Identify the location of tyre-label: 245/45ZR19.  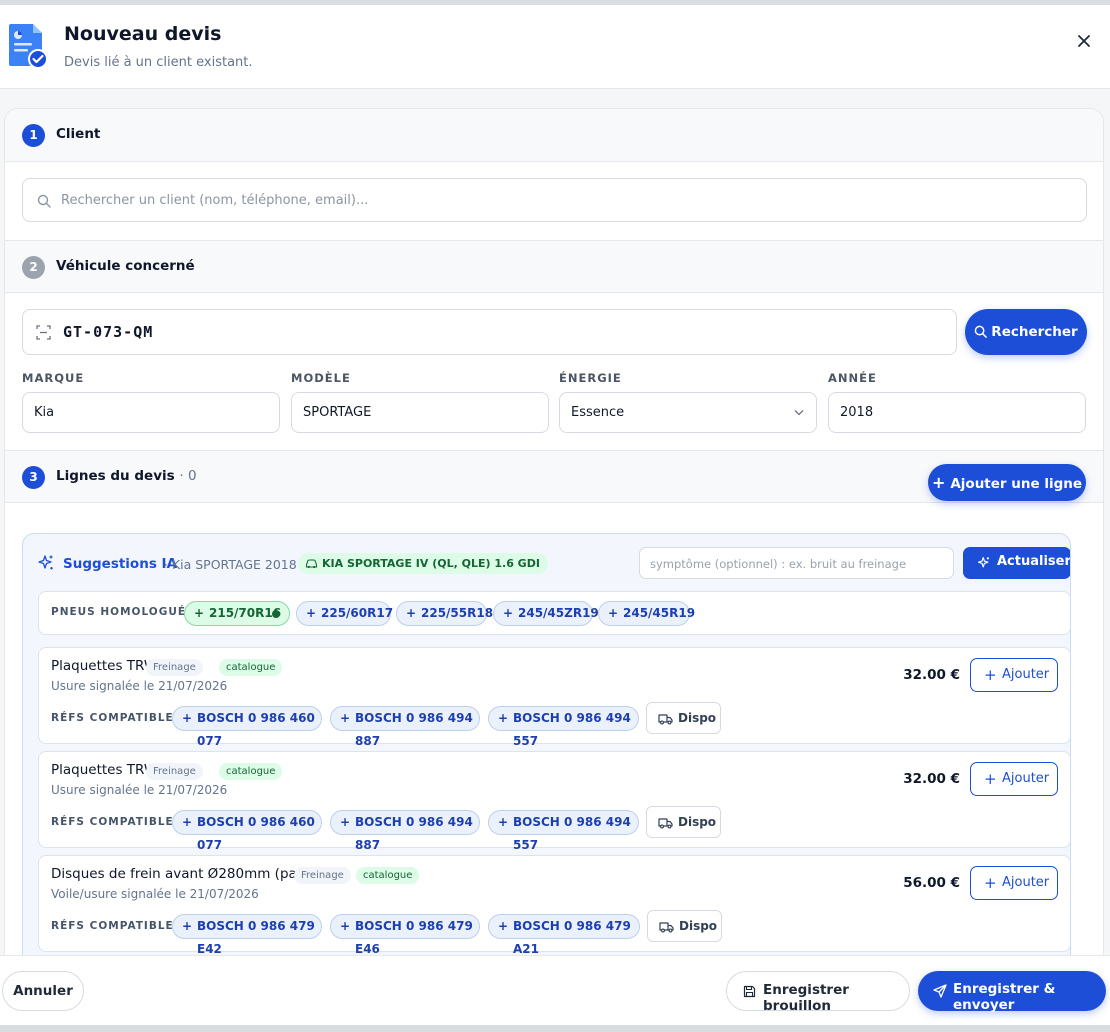
(558, 613).